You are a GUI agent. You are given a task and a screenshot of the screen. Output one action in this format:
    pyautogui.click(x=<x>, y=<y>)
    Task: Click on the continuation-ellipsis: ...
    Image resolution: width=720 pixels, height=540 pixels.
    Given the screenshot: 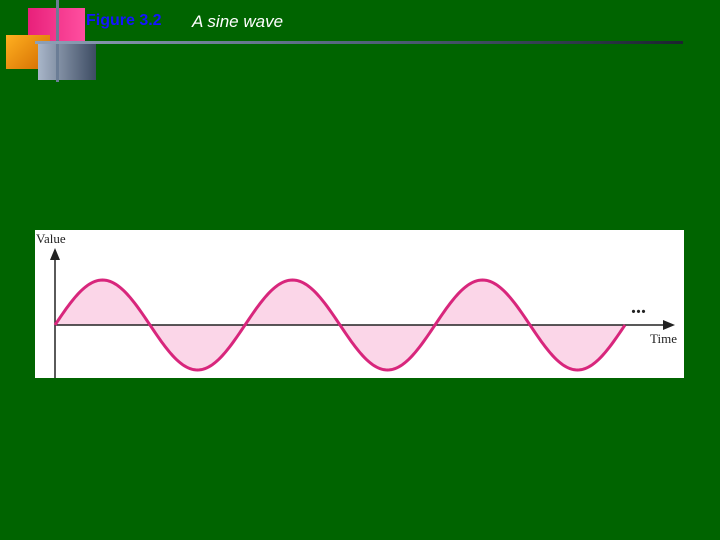 What is the action you would take?
    pyautogui.click(x=638, y=307)
    